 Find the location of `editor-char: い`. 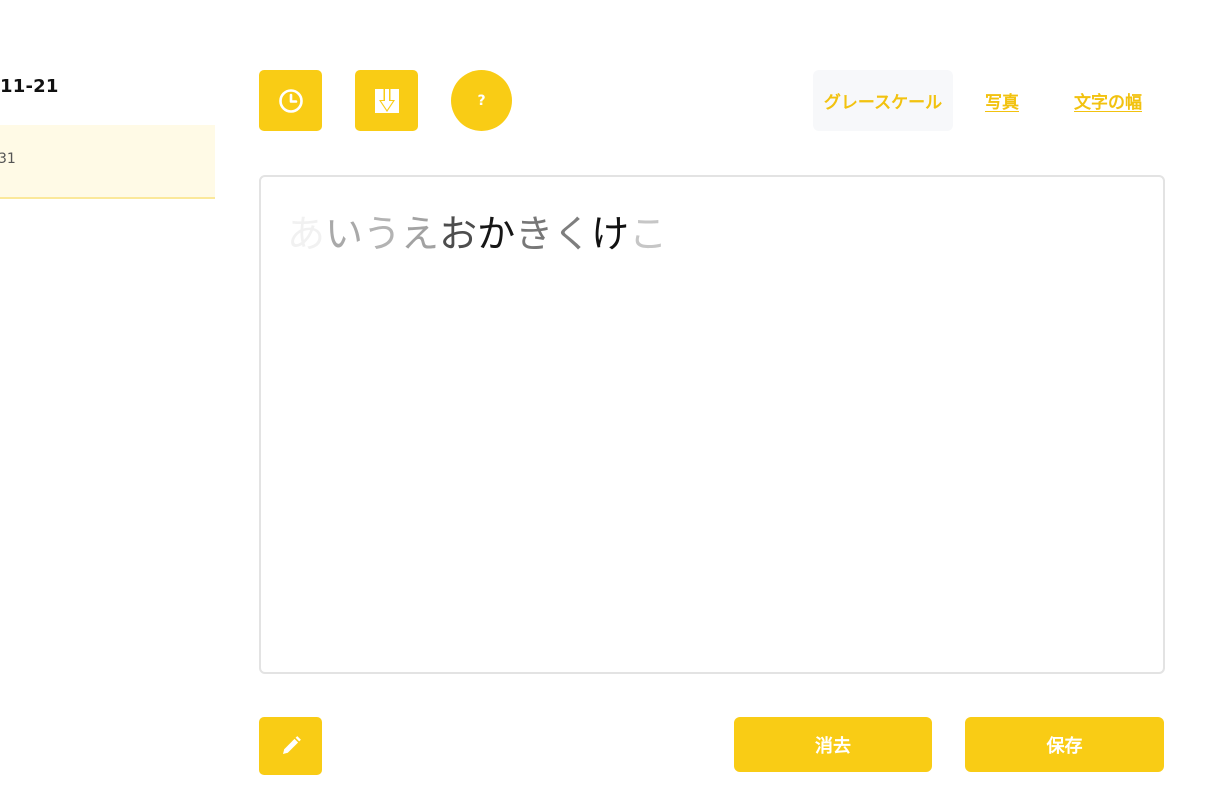

editor-char: い is located at coordinates (344, 234).